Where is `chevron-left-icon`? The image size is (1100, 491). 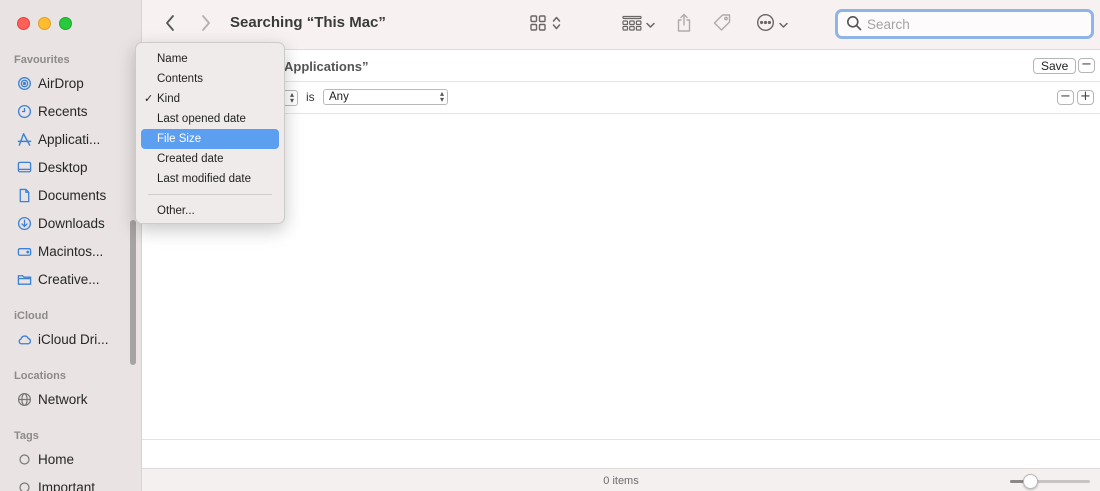 chevron-left-icon is located at coordinates (170, 24).